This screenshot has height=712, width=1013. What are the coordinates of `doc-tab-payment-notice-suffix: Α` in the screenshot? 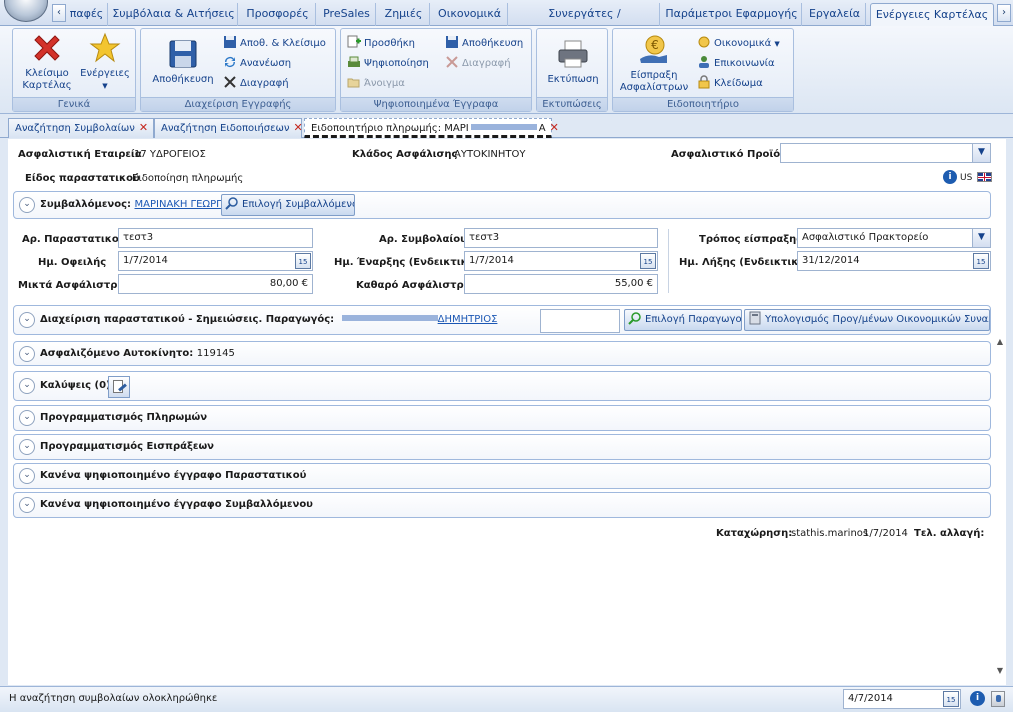 It's located at (542, 128).